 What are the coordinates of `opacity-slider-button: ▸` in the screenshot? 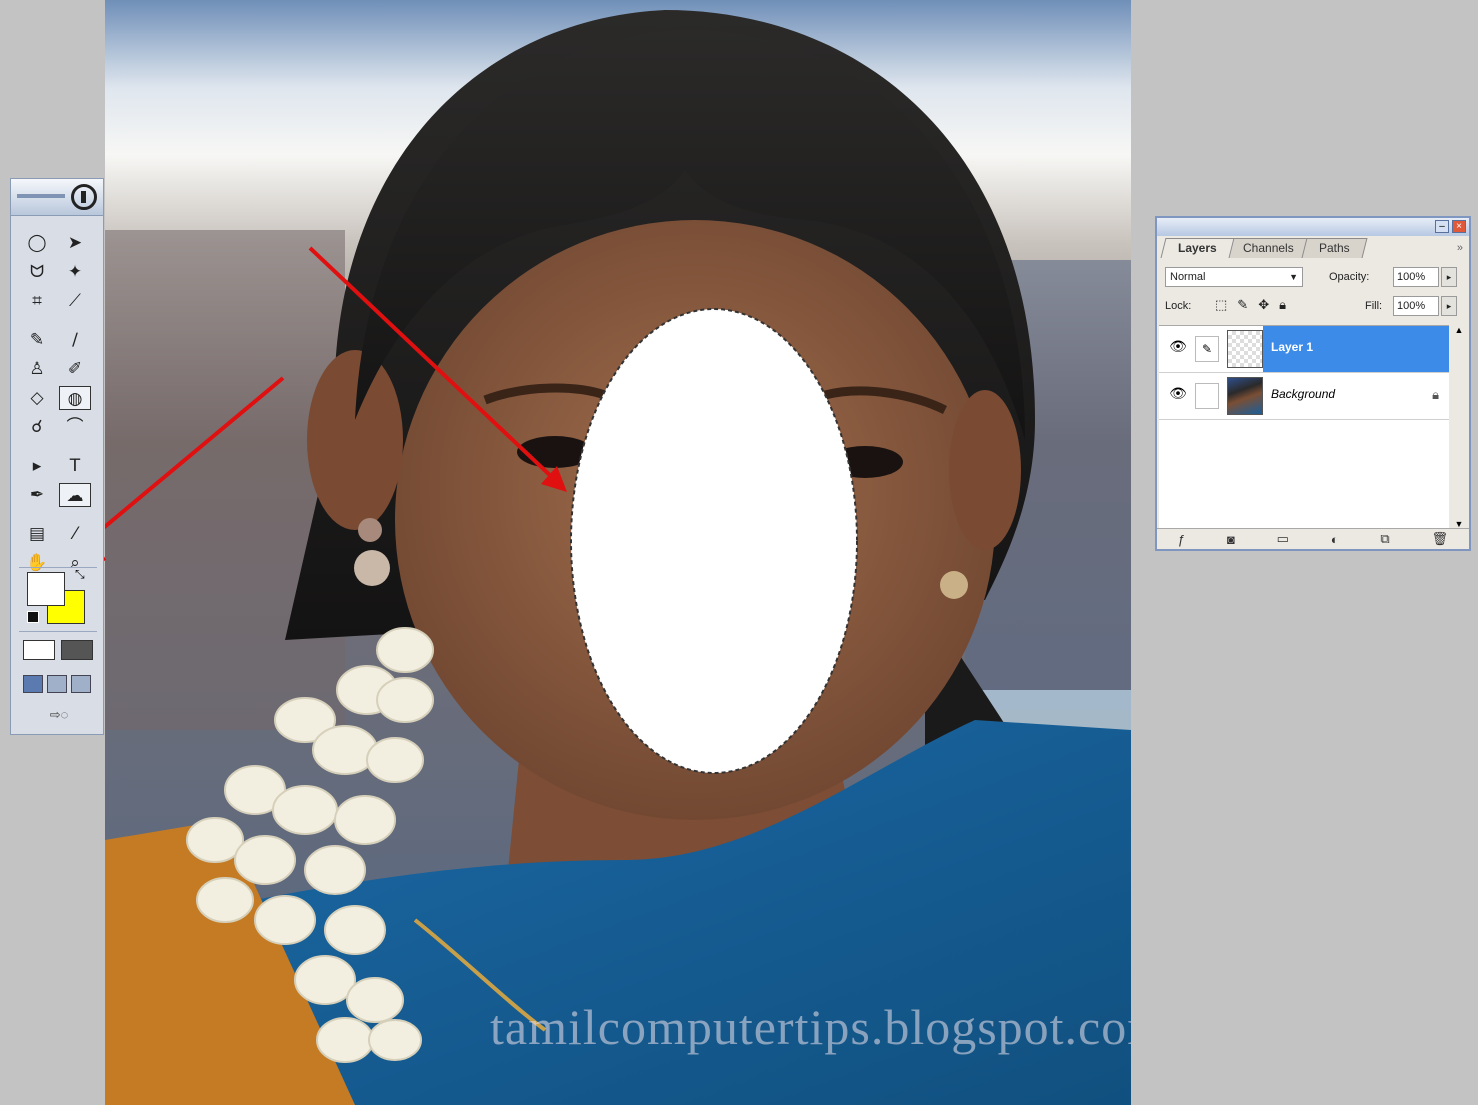 It's located at (1449, 277).